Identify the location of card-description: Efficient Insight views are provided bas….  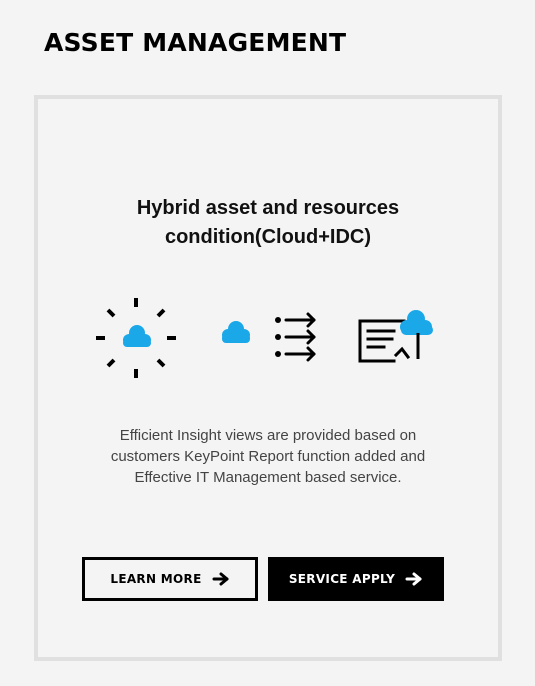
(268, 456).